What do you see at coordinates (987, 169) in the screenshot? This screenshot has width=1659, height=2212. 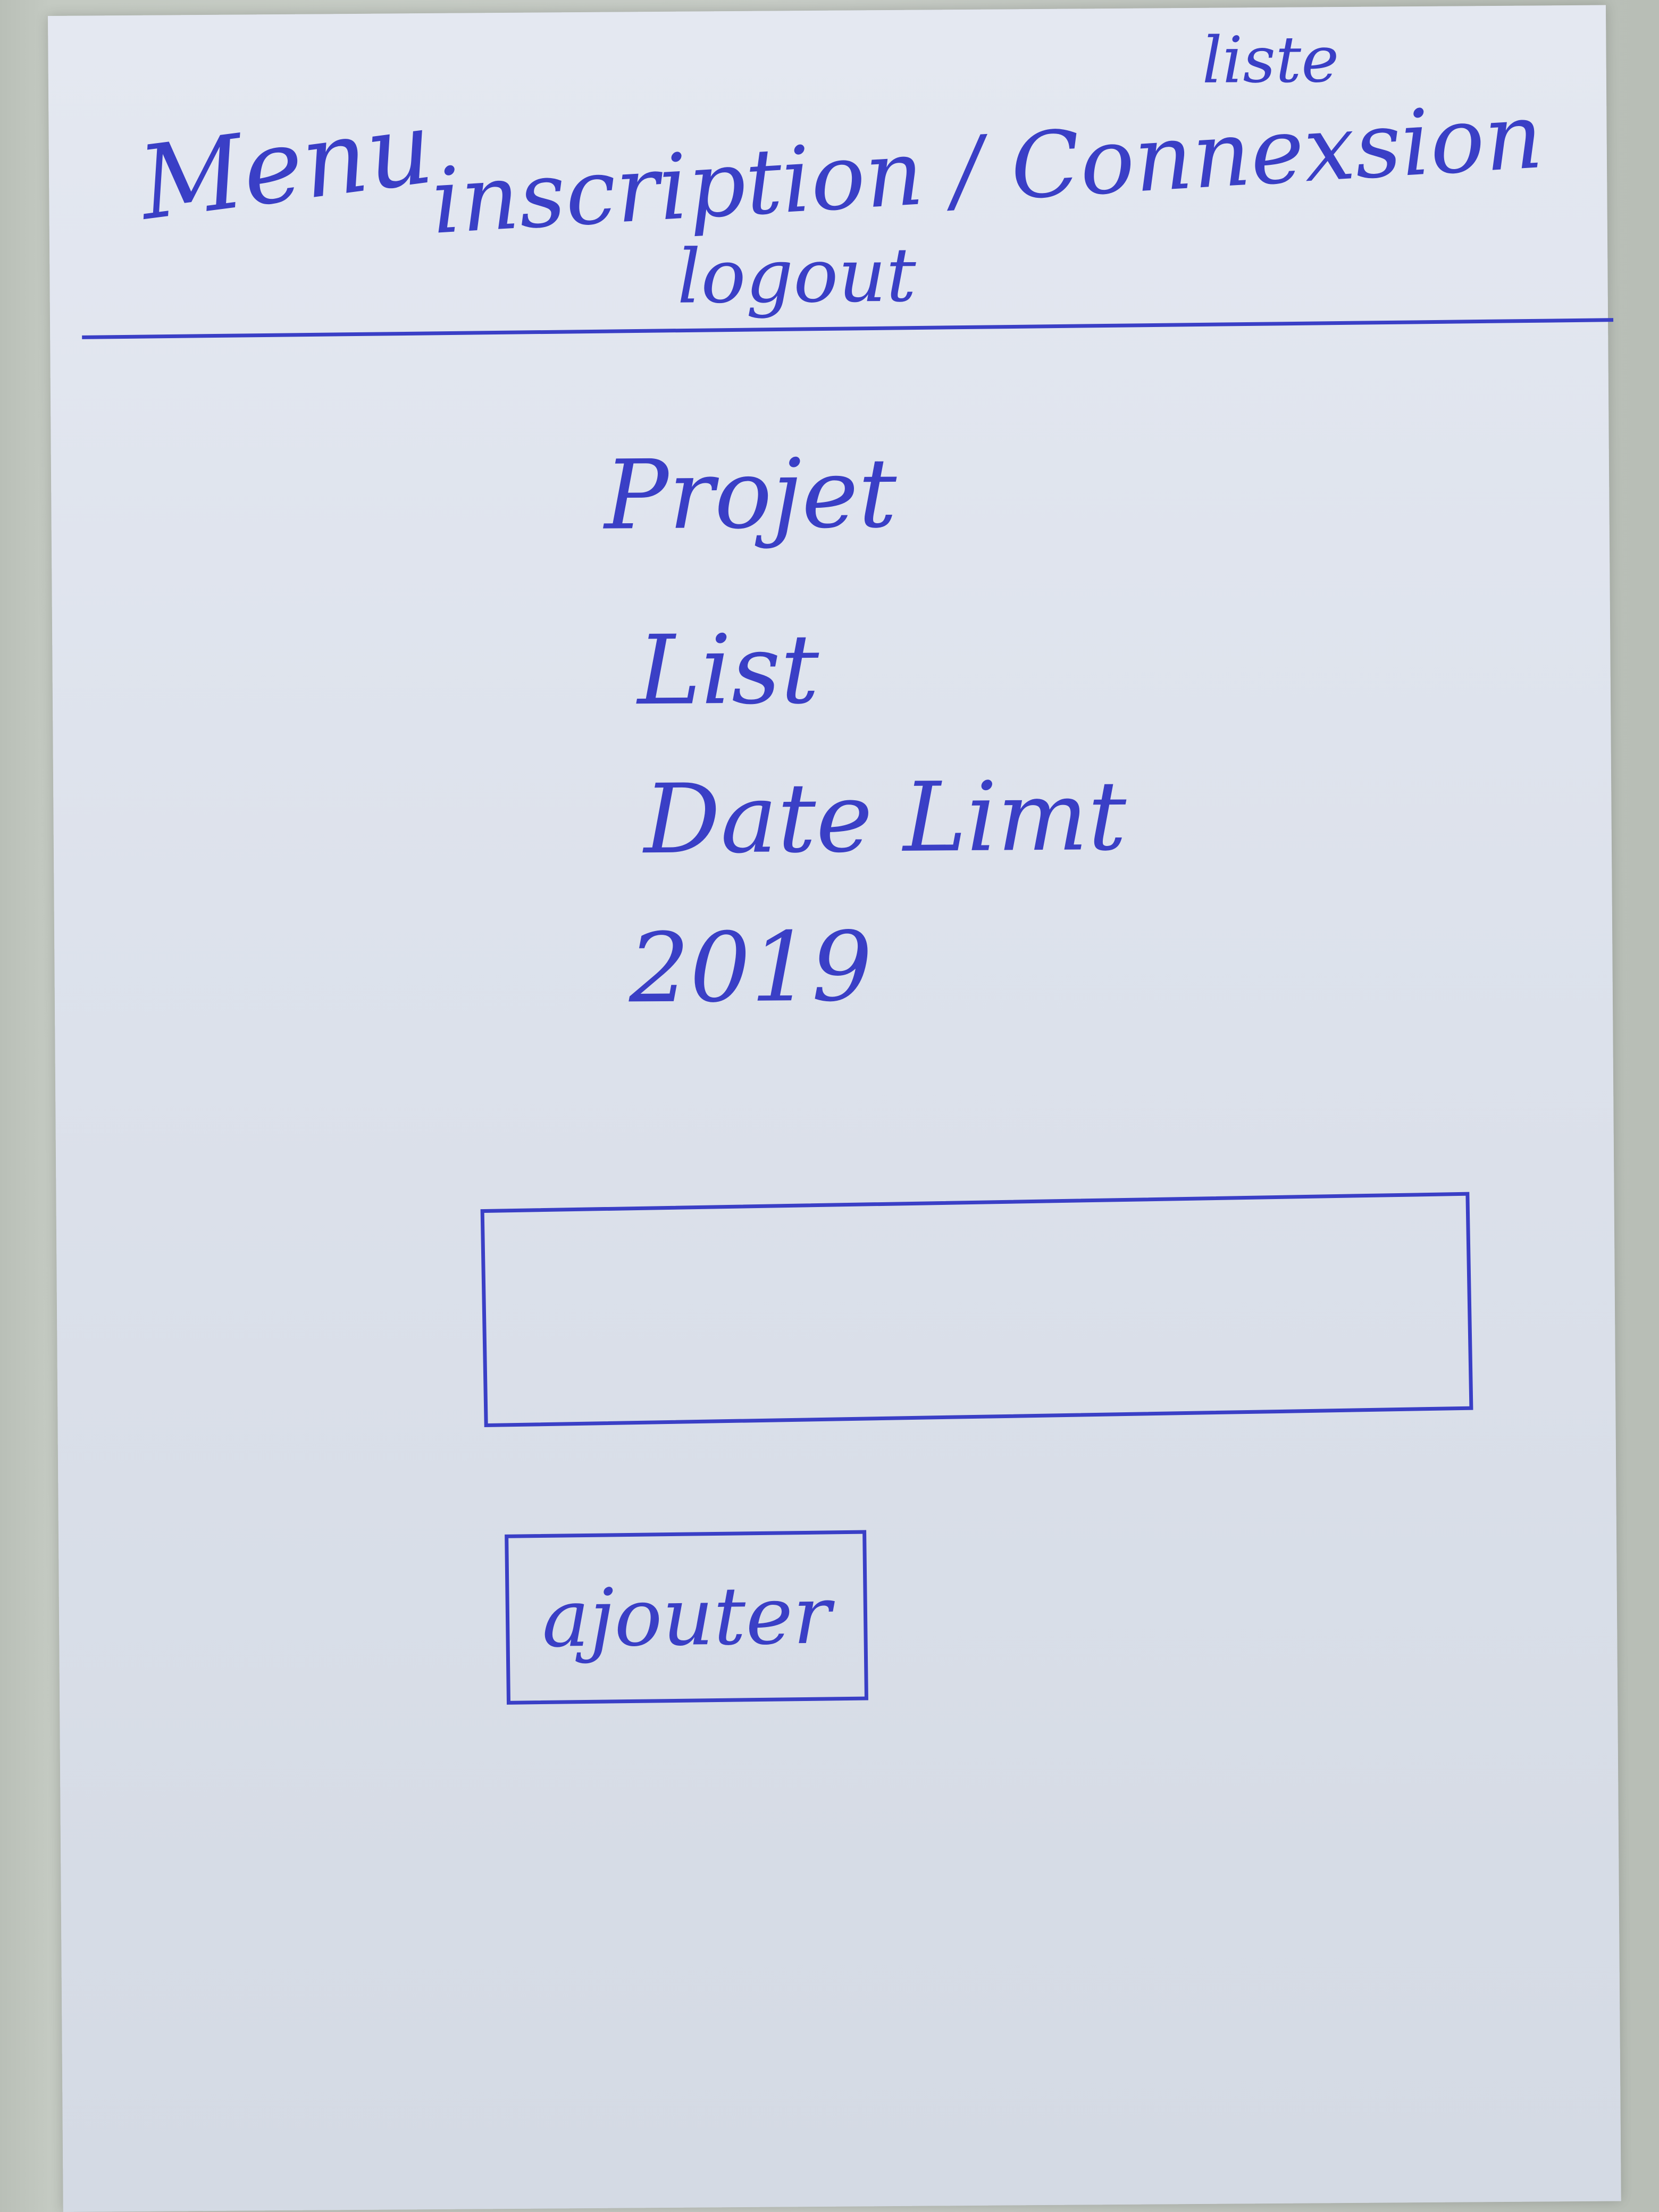 I see `nav-signup-login-link: inscription / Connexsion` at bounding box center [987, 169].